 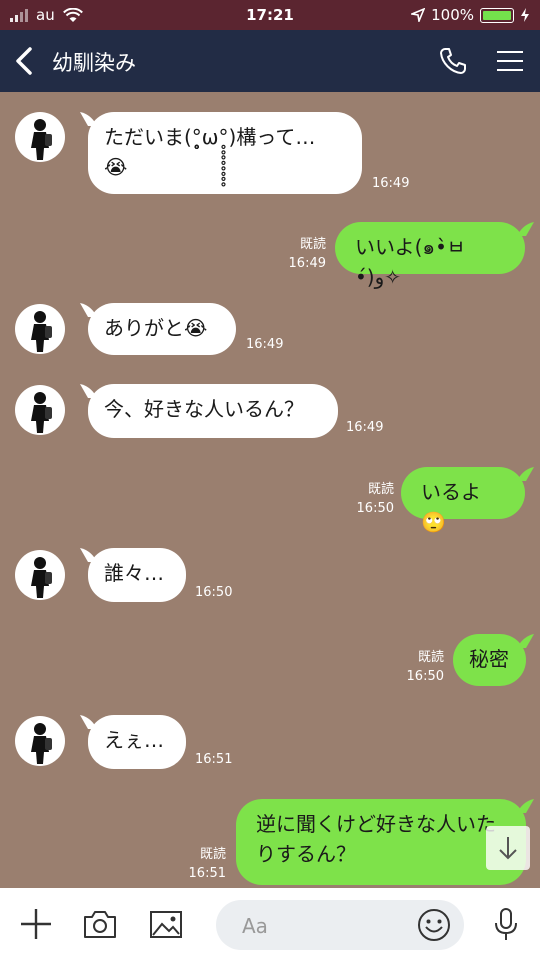 What do you see at coordinates (116, 167) in the screenshot?
I see `message-text: 😭` at bounding box center [116, 167].